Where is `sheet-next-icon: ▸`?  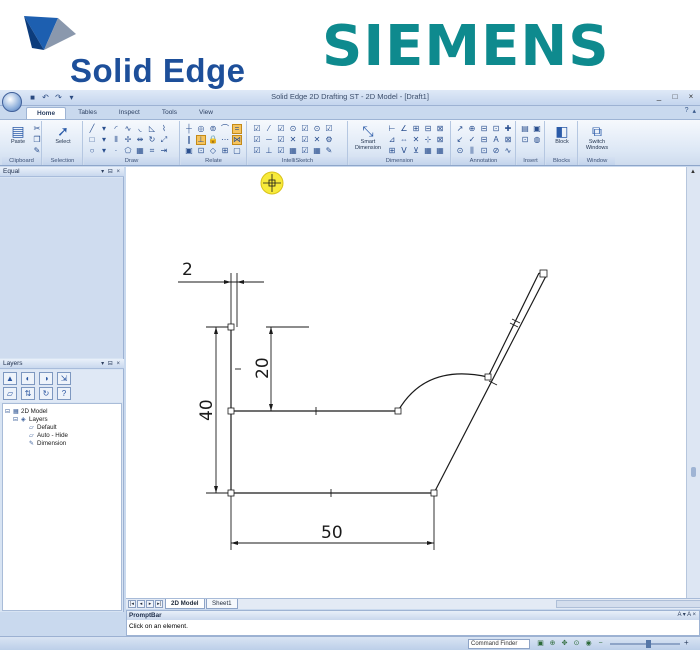
sheet-next-icon: ▸ is located at coordinates (150, 604).